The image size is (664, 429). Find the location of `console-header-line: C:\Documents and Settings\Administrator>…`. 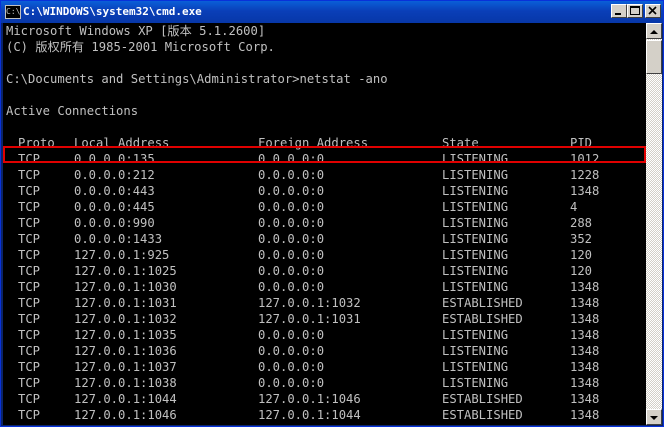

console-header-line: C:\Documents and Settings\Administrator>… is located at coordinates (197, 79).